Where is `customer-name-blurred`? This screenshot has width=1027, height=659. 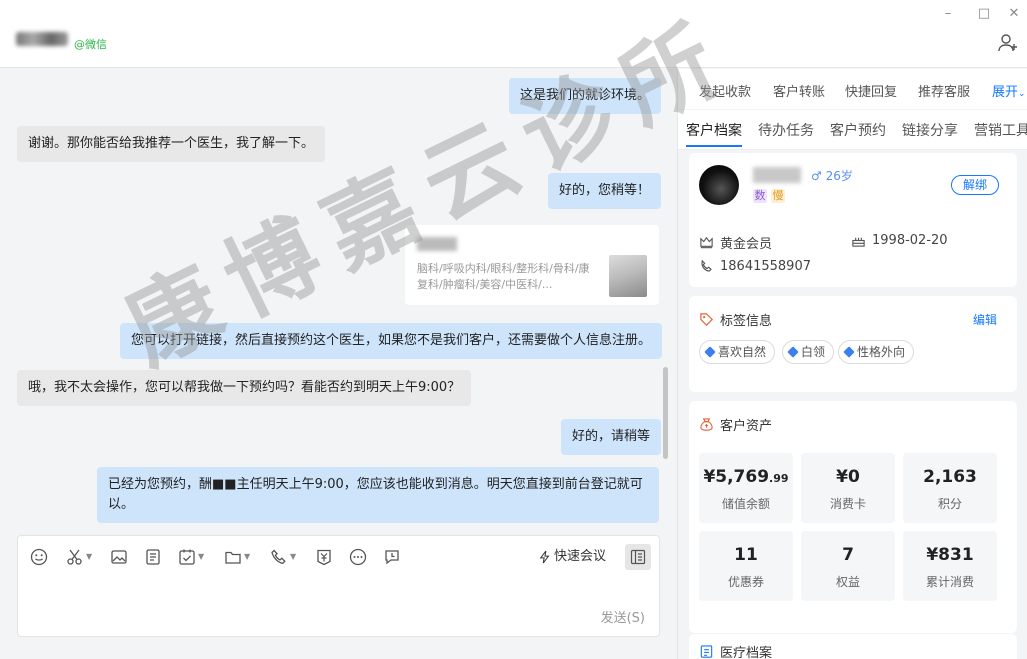 customer-name-blurred is located at coordinates (777, 175).